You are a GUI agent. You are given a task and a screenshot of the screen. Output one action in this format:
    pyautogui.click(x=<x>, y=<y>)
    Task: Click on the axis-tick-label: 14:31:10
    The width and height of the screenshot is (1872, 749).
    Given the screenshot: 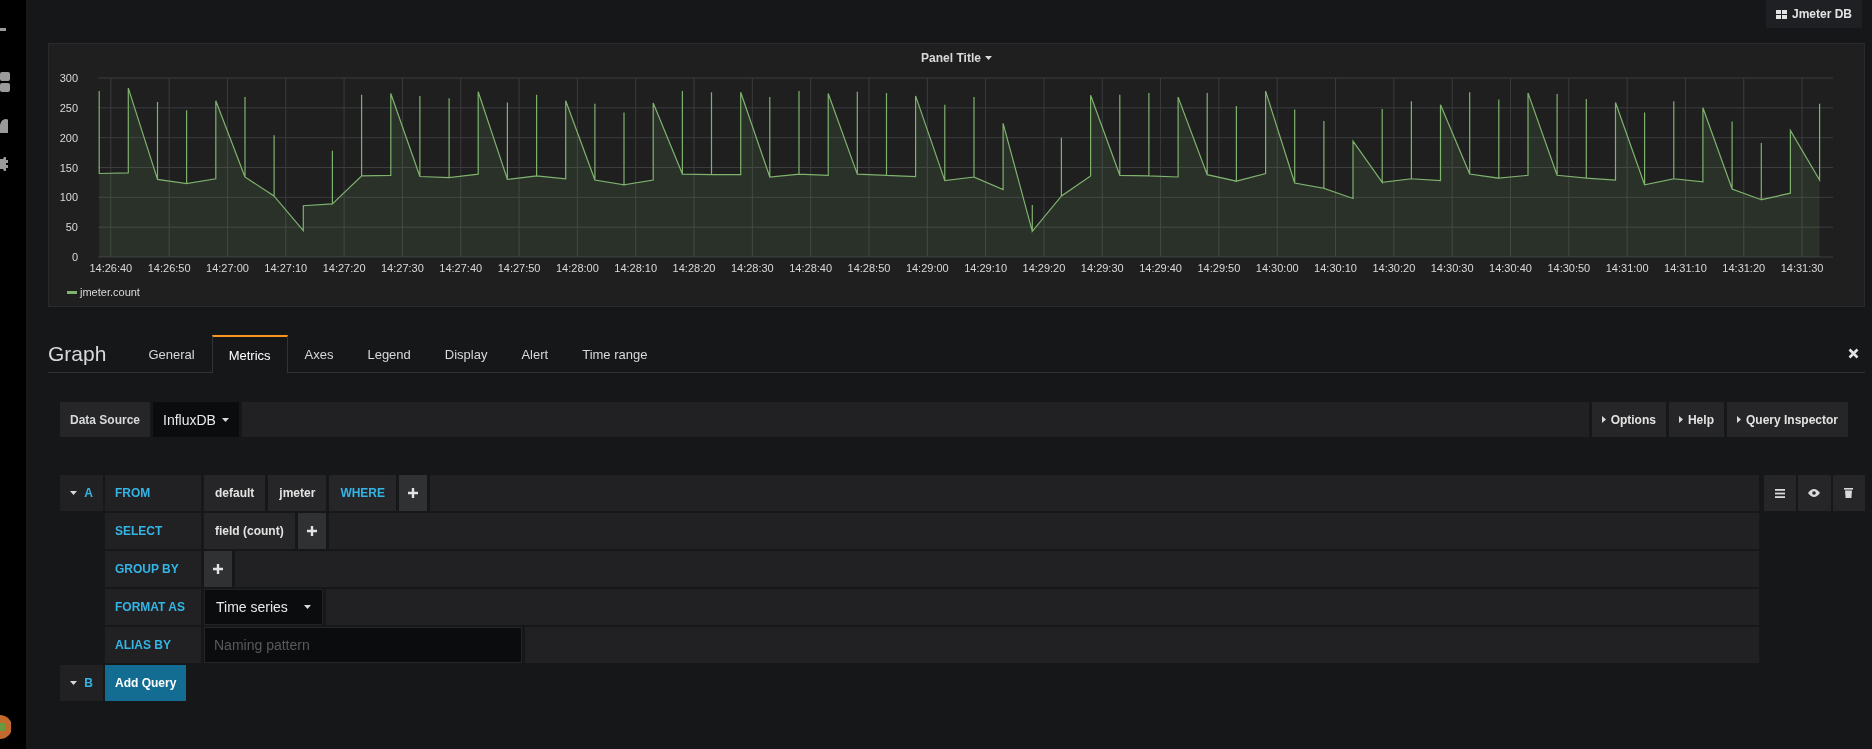 What is the action you would take?
    pyautogui.click(x=1685, y=268)
    